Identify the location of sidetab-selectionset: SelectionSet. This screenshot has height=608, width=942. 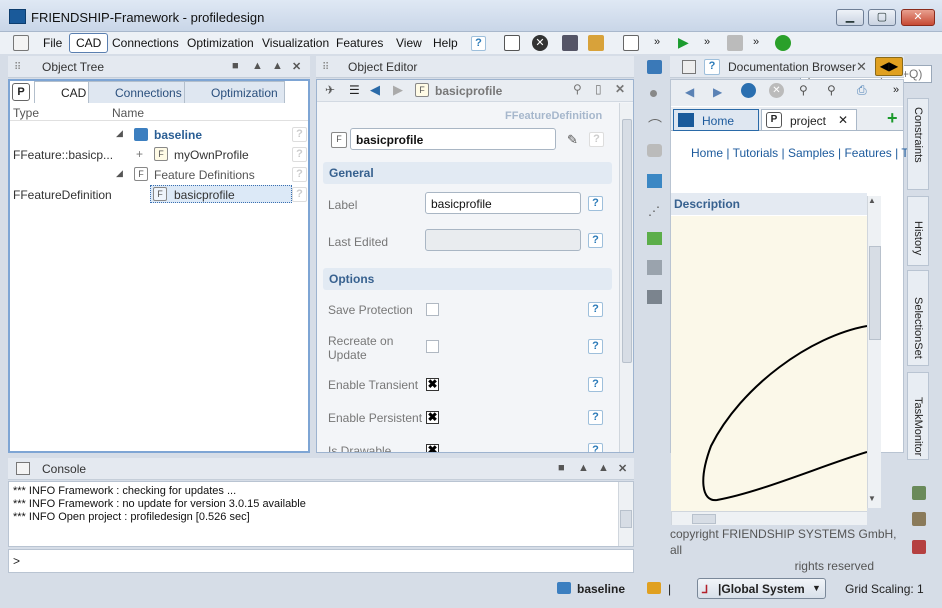
(918, 318).